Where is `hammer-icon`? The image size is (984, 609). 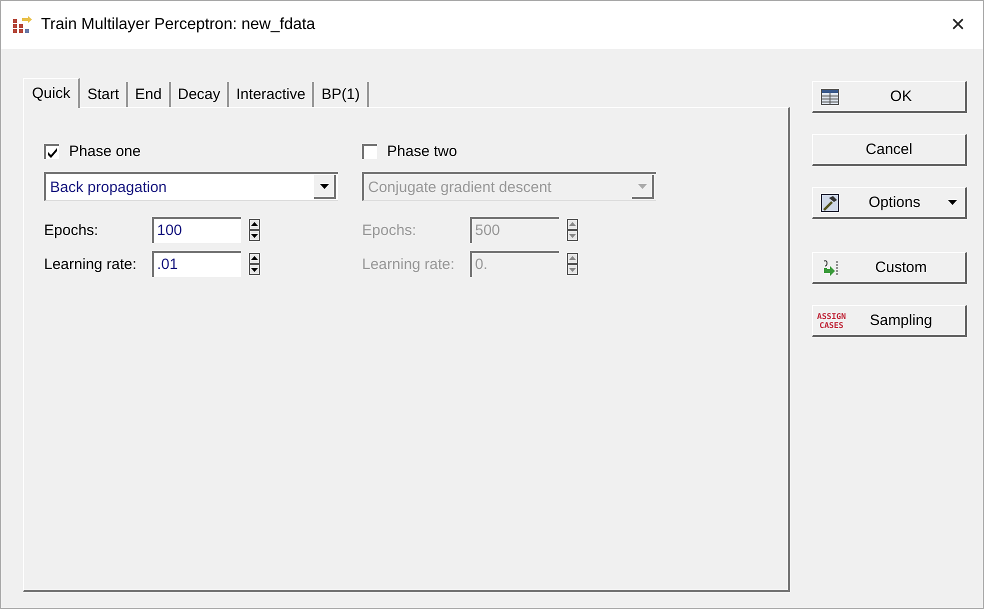
hammer-icon is located at coordinates (830, 203).